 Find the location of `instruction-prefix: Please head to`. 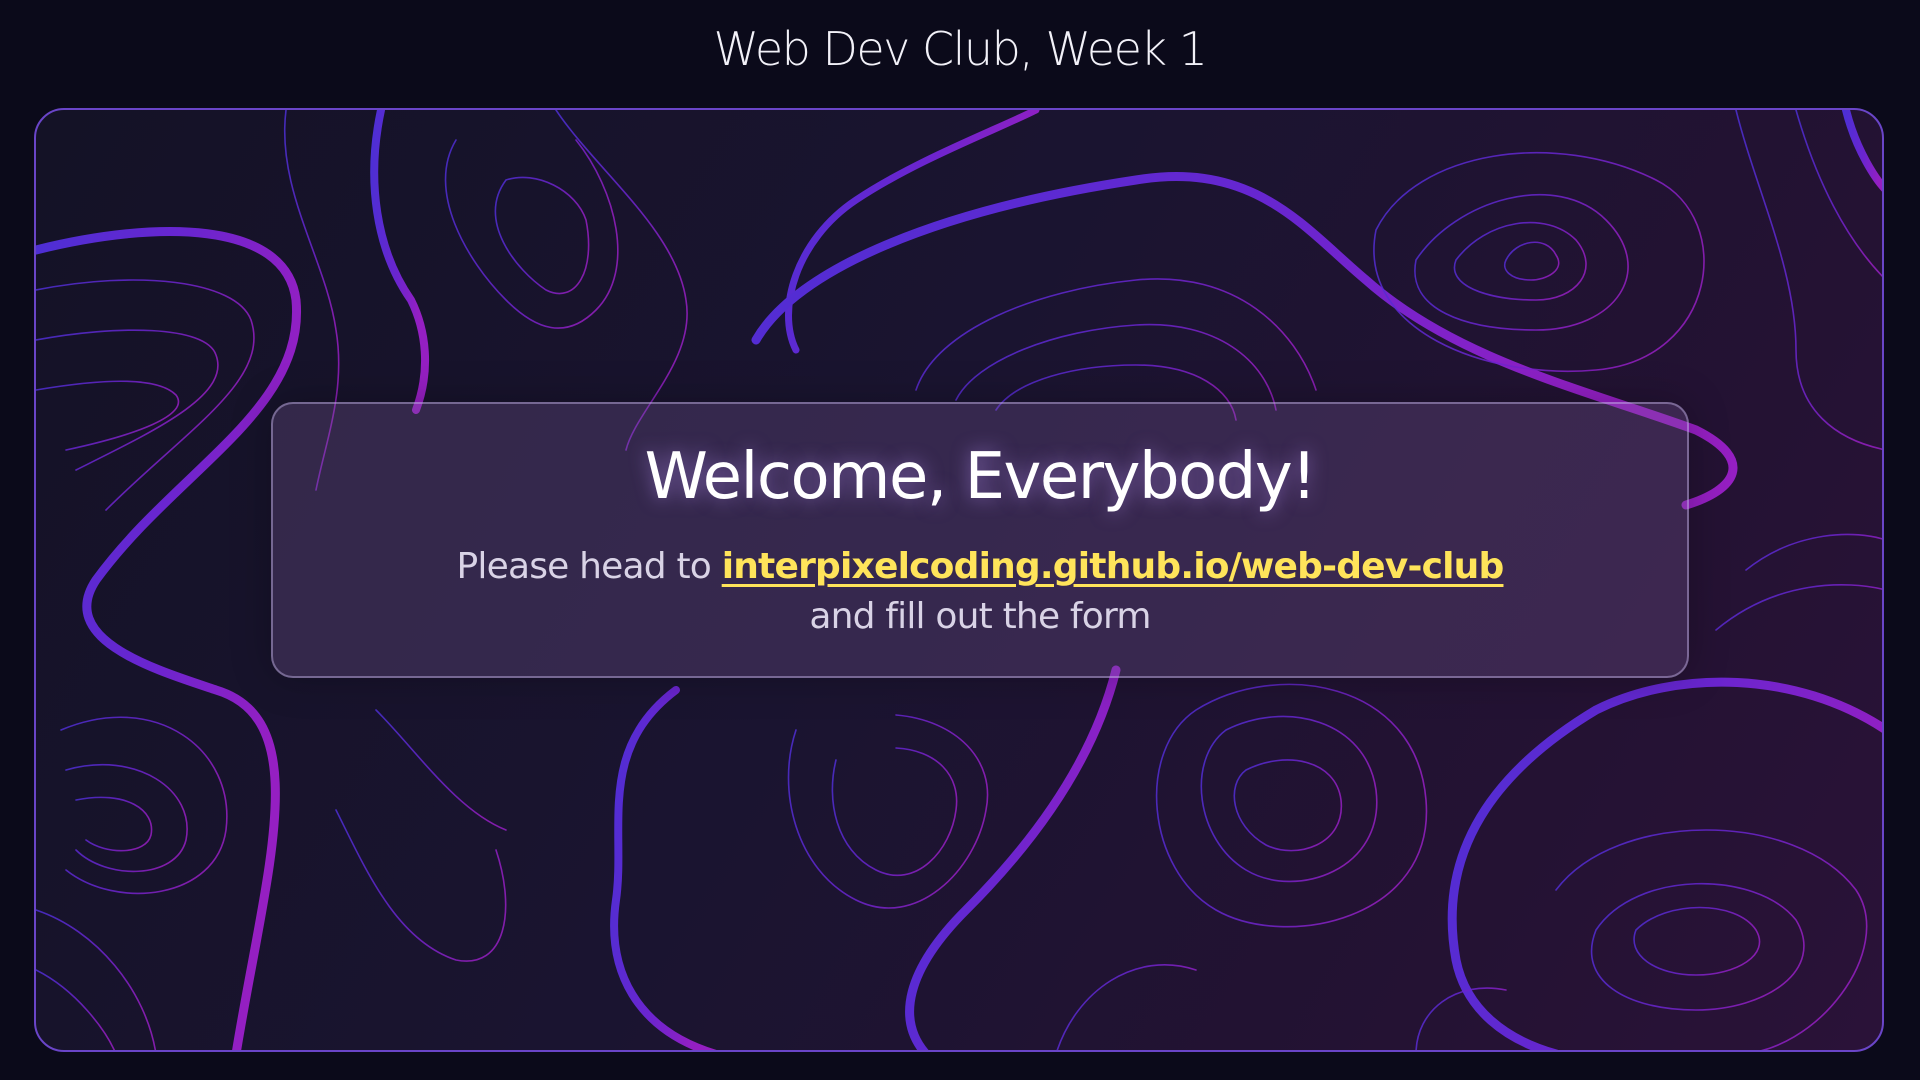

instruction-prefix: Please head to is located at coordinates (584, 566).